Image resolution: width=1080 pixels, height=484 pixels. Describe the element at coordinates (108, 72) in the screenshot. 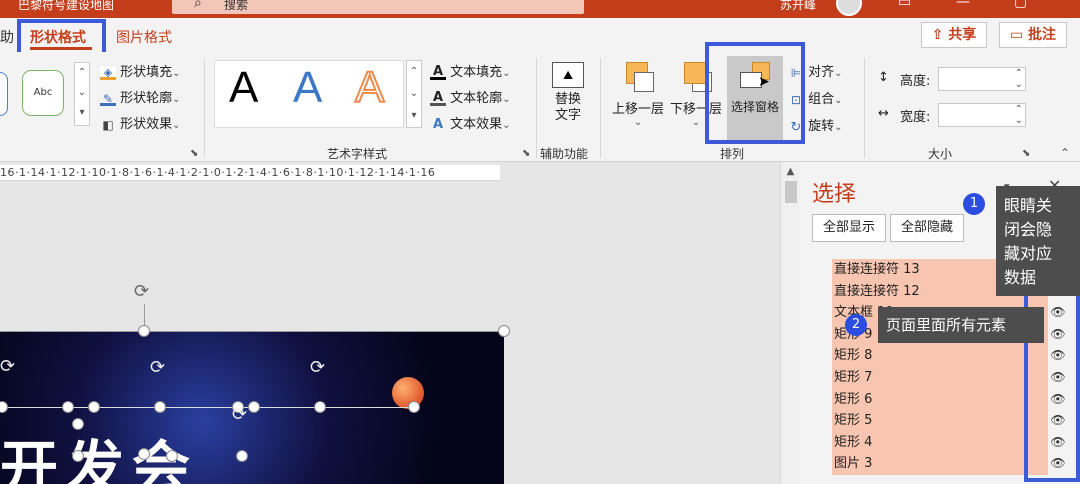

I see `paint-bucket-icon: ◈` at that location.